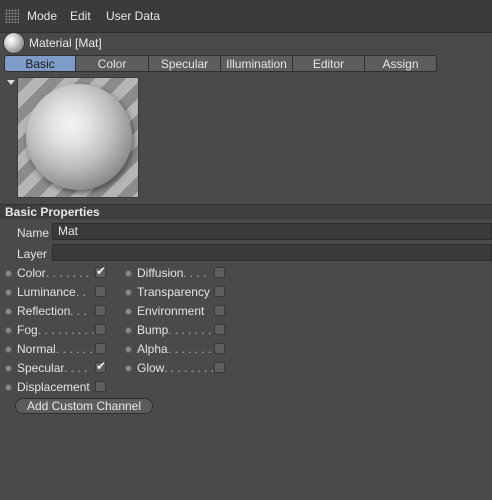 The width and height of the screenshot is (492, 500). I want to click on normal-checkbox, so click(100, 348).